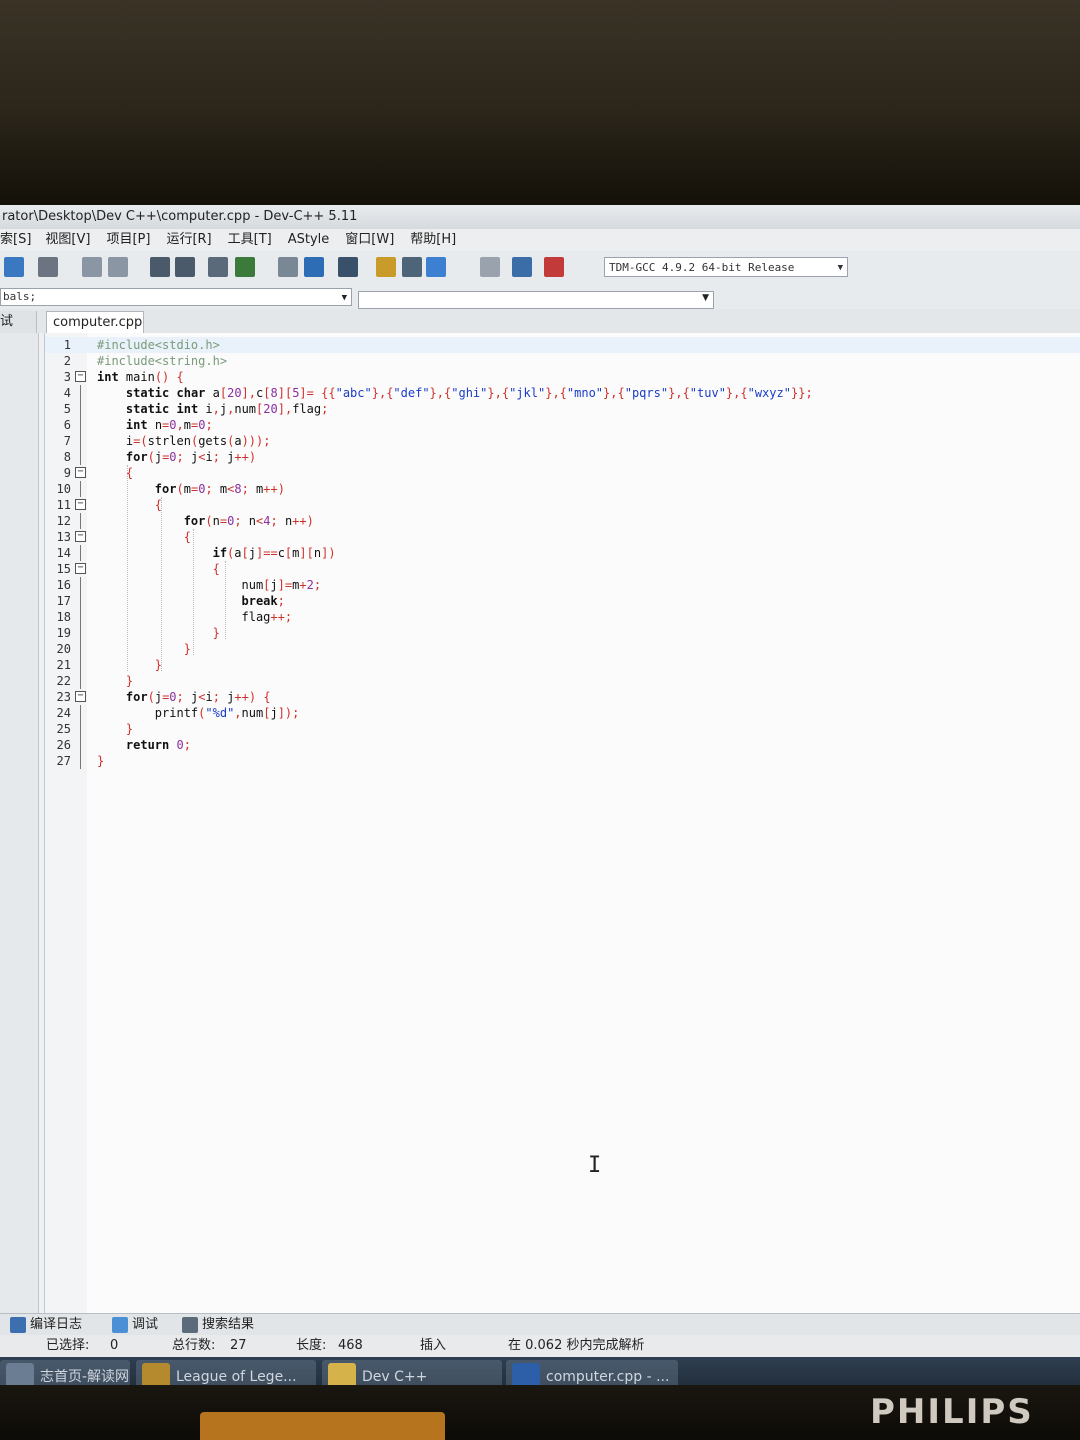 This screenshot has width=1080, height=1440. Describe the element at coordinates (15, 240) in the screenshot. I see `menu-item-0: 索[S]` at that location.